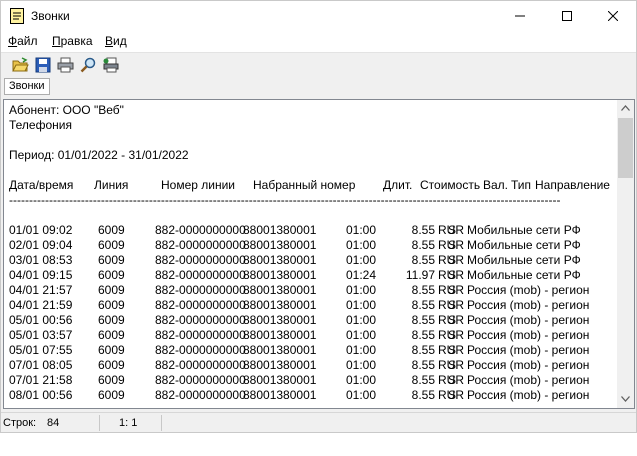 Image resolution: width=637 pixels, height=456 pixels. What do you see at coordinates (20, 423) in the screenshot?
I see `status-rows-label: Строк:` at bounding box center [20, 423].